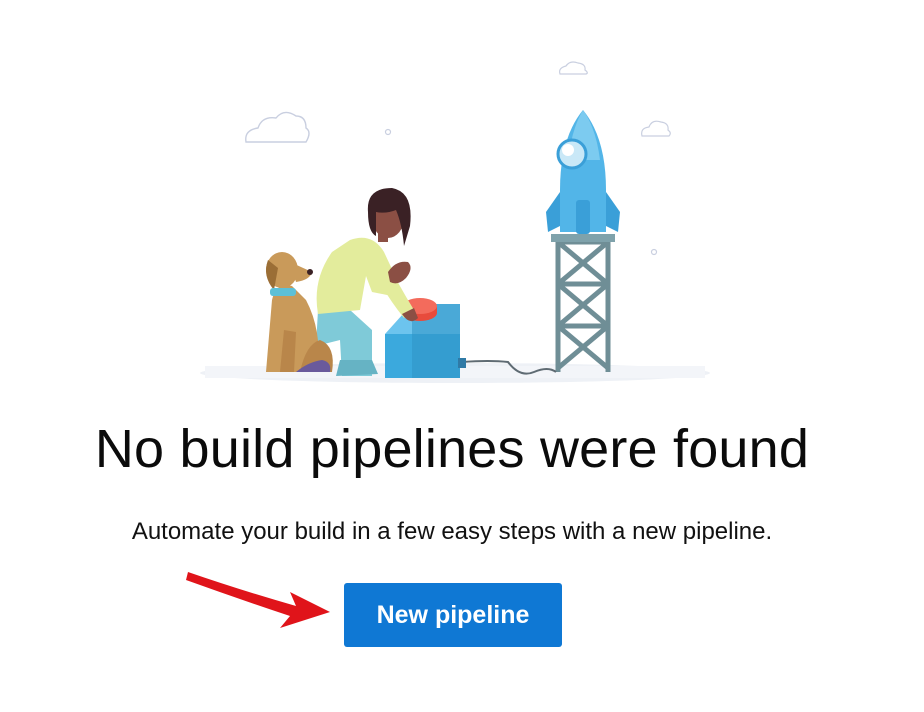 The width and height of the screenshot is (924, 712). I want to click on red-arrow-icon, so click(258, 600).